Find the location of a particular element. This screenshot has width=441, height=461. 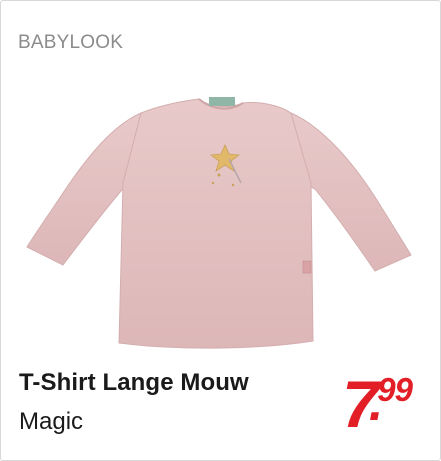

price-decimal: 99 is located at coordinates (395, 389).